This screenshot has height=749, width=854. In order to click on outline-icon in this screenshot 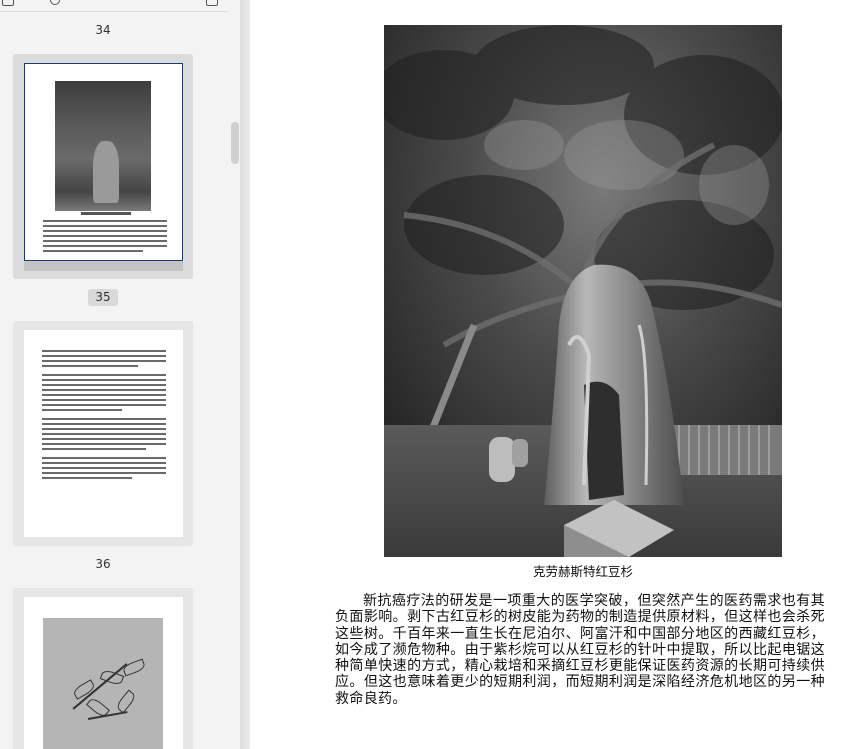, I will do `click(8, 3)`.